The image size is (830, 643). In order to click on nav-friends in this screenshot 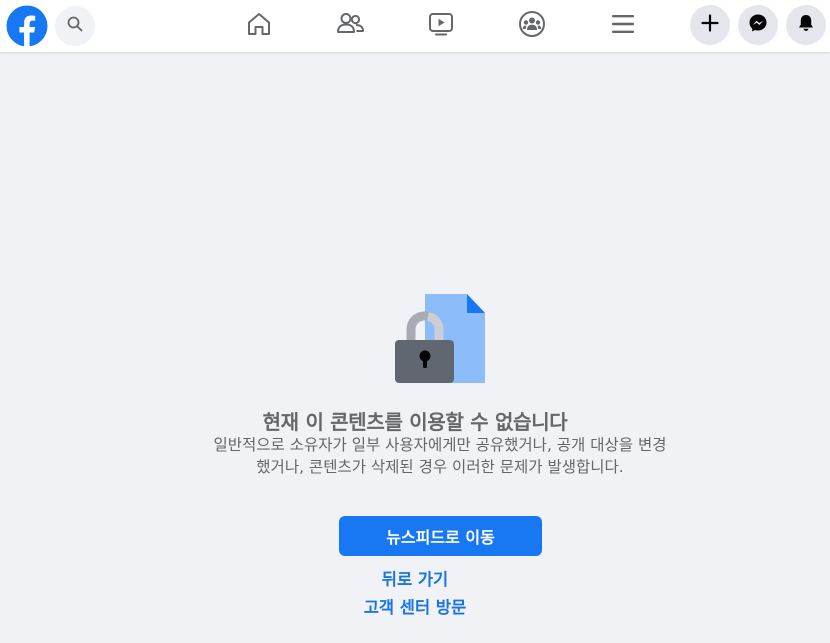, I will do `click(350, 26)`.